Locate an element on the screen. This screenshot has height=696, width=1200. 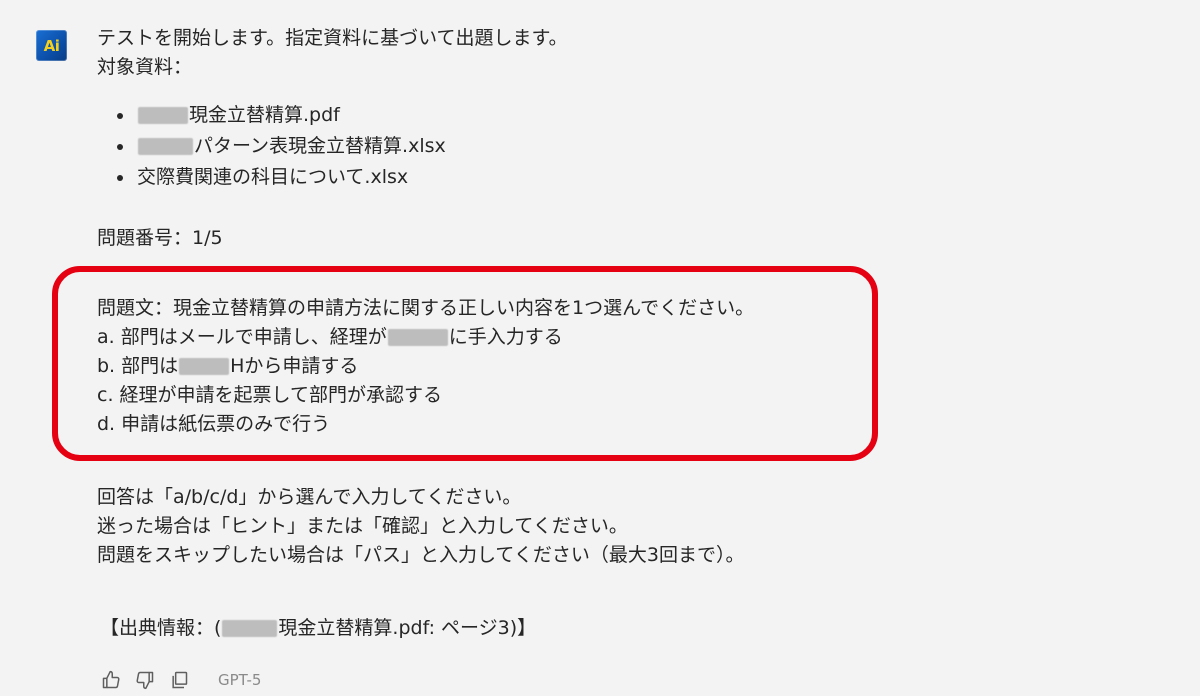
thumbs-up-icon is located at coordinates (111, 679).